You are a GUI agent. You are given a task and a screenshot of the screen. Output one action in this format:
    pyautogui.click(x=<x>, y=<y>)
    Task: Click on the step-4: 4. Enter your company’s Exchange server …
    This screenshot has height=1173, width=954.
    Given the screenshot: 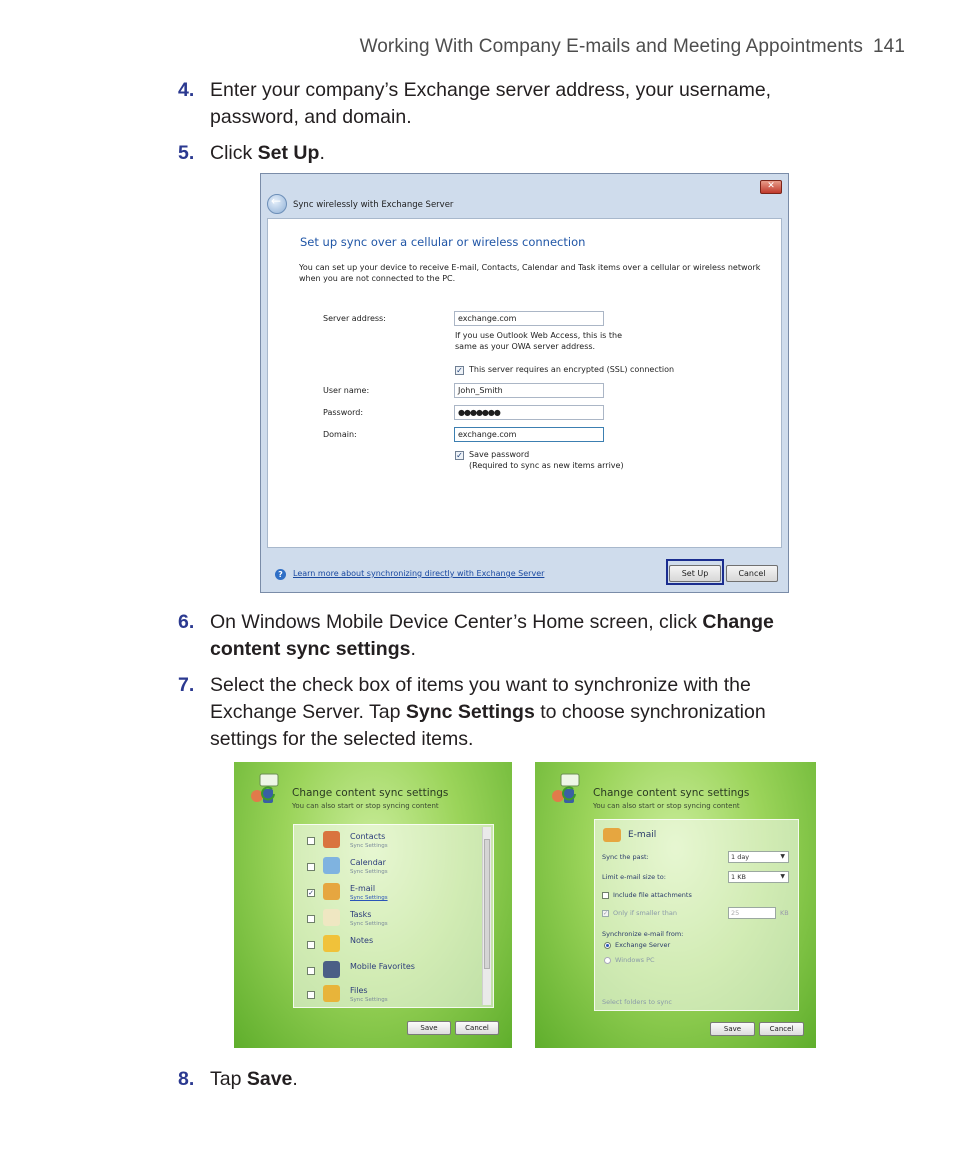 What is the action you would take?
    pyautogui.click(x=503, y=104)
    